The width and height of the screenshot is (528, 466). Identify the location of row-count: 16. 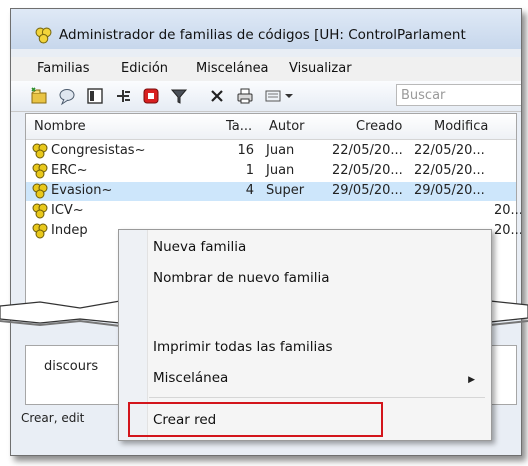
(245, 150).